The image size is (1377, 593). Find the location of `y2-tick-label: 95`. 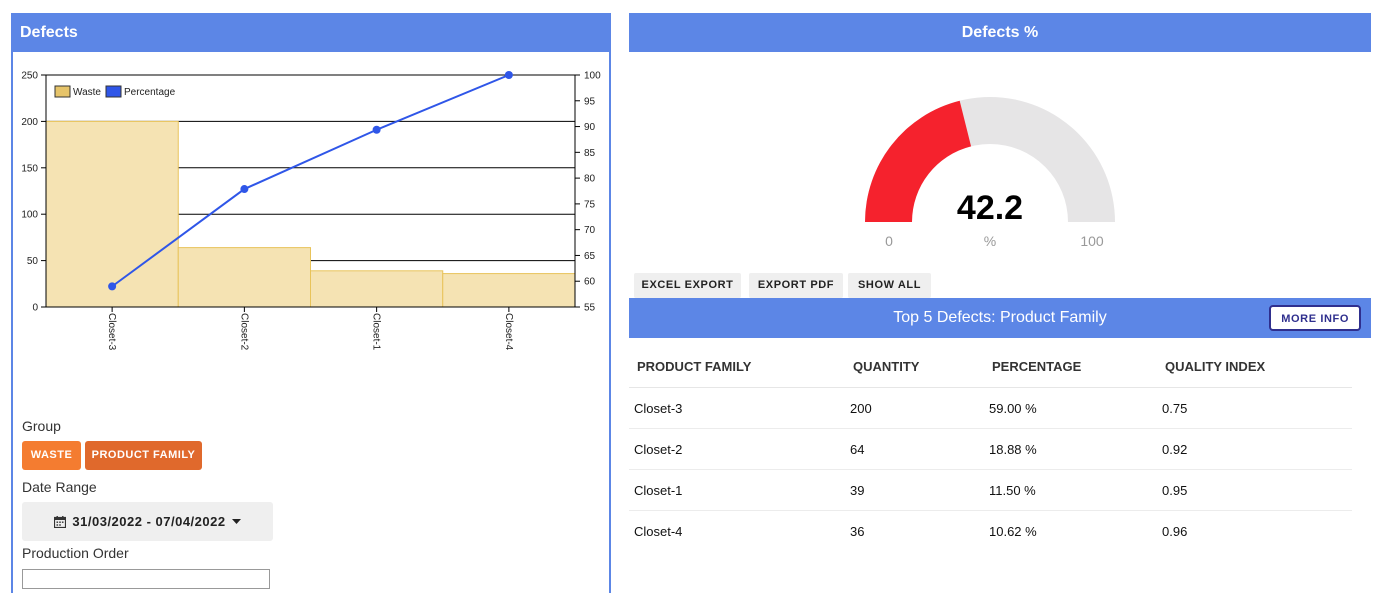

y2-tick-label: 95 is located at coordinates (590, 101).